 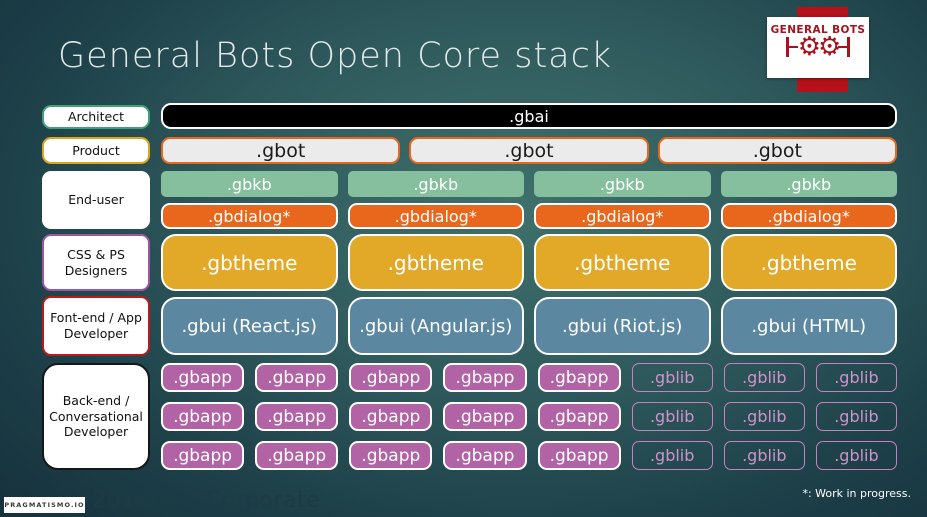 What do you see at coordinates (856, 493) in the screenshot?
I see `footnote: *: Work in progress.` at bounding box center [856, 493].